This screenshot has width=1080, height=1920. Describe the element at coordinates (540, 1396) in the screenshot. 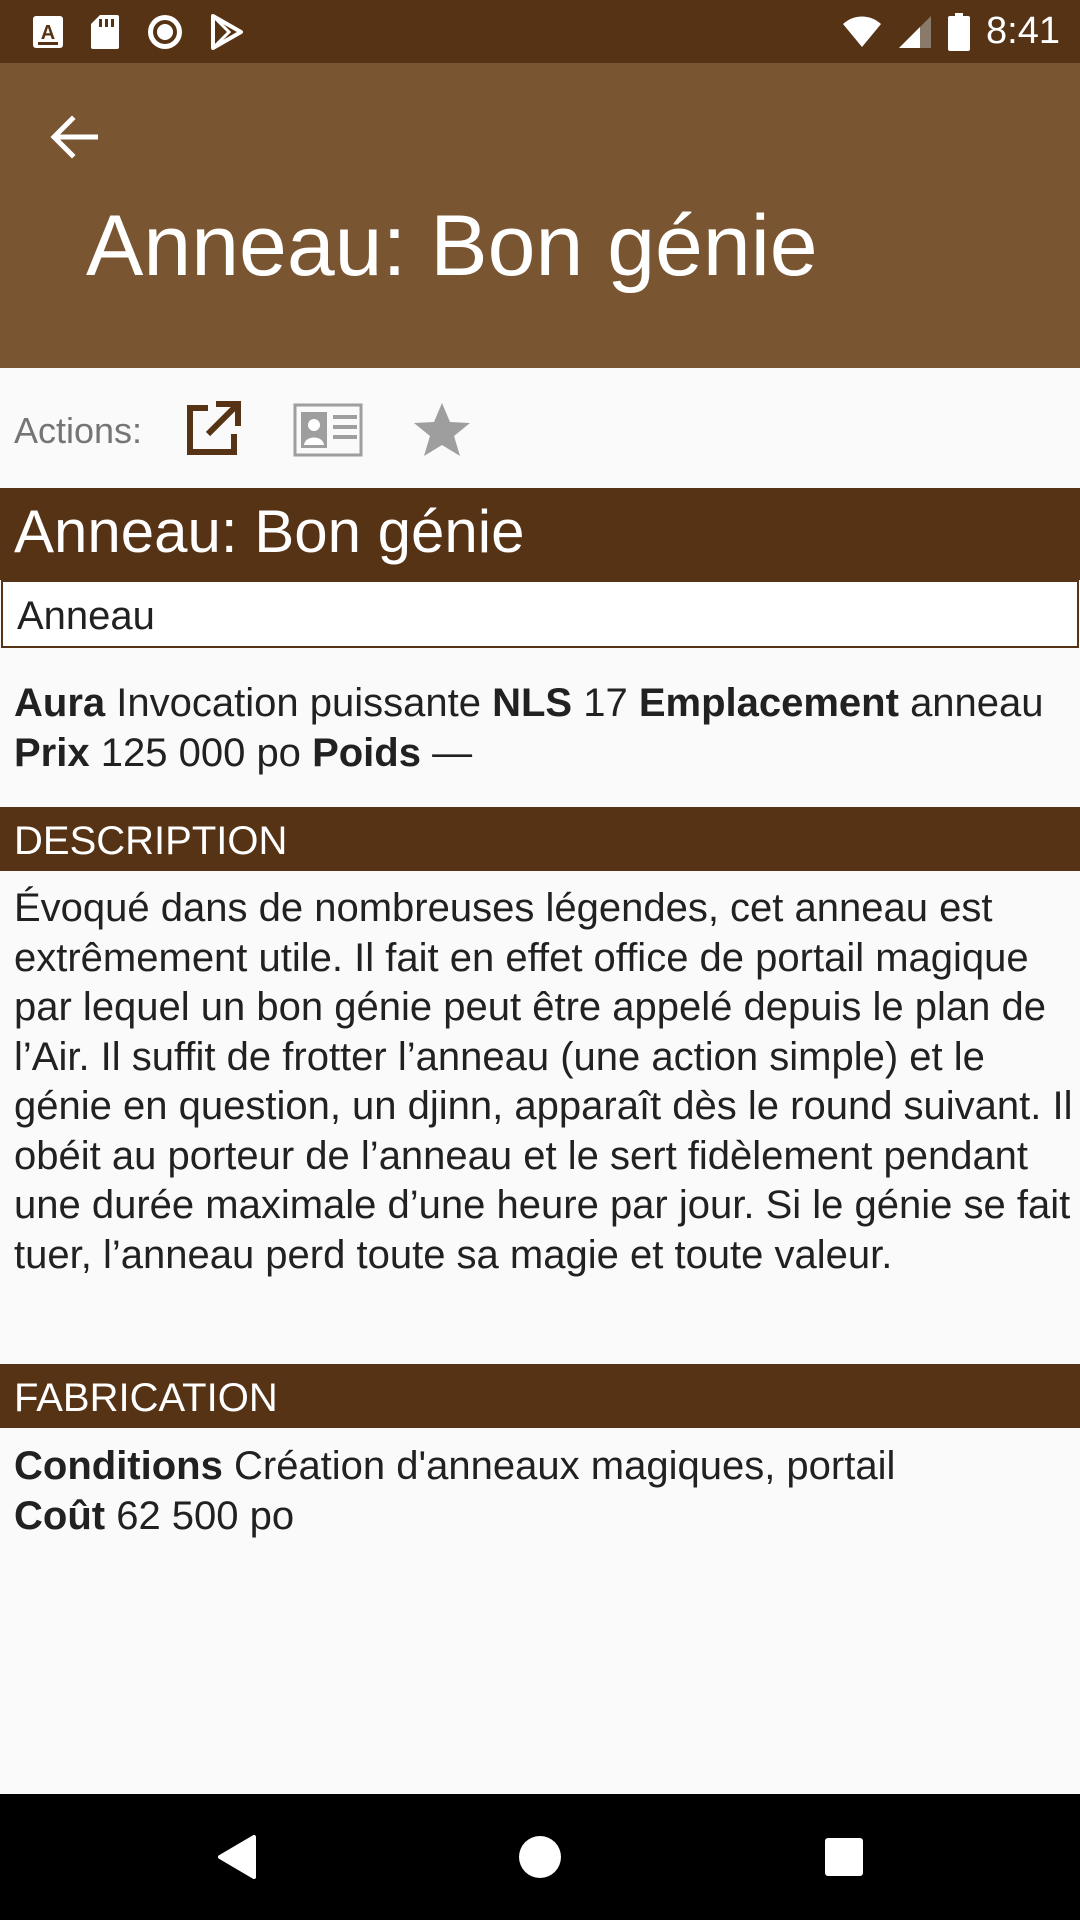

I see `fabrication-header: FABRICATION` at that location.